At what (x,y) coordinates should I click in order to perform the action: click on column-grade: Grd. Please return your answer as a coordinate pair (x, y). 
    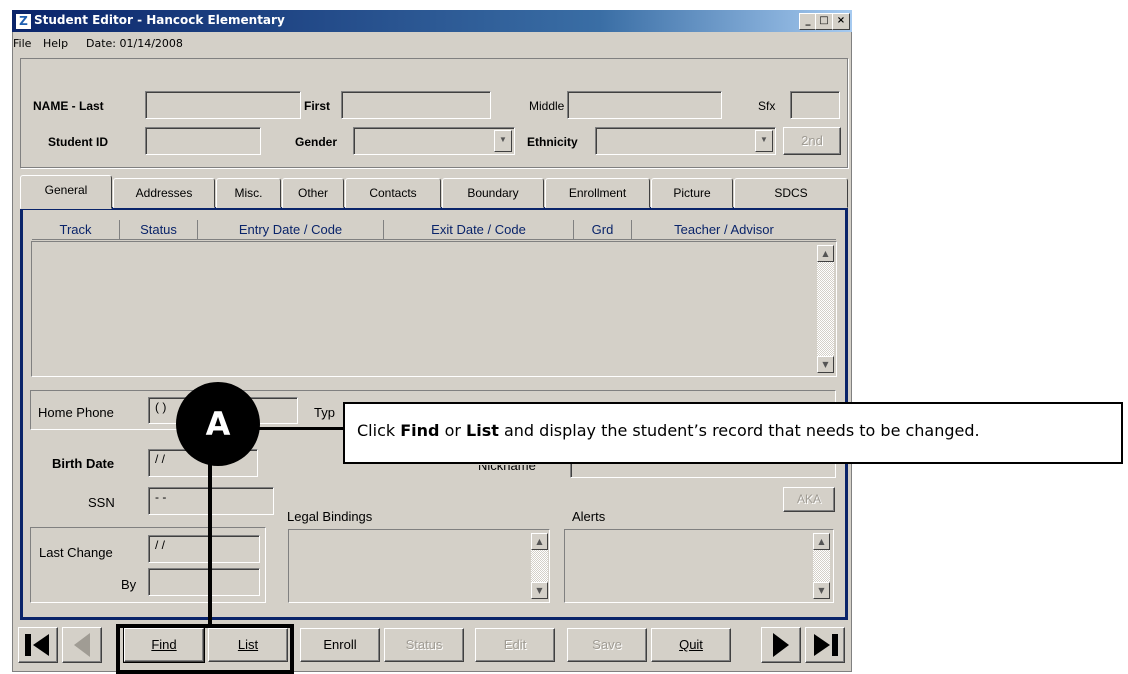
    Looking at the image, I should click on (603, 230).